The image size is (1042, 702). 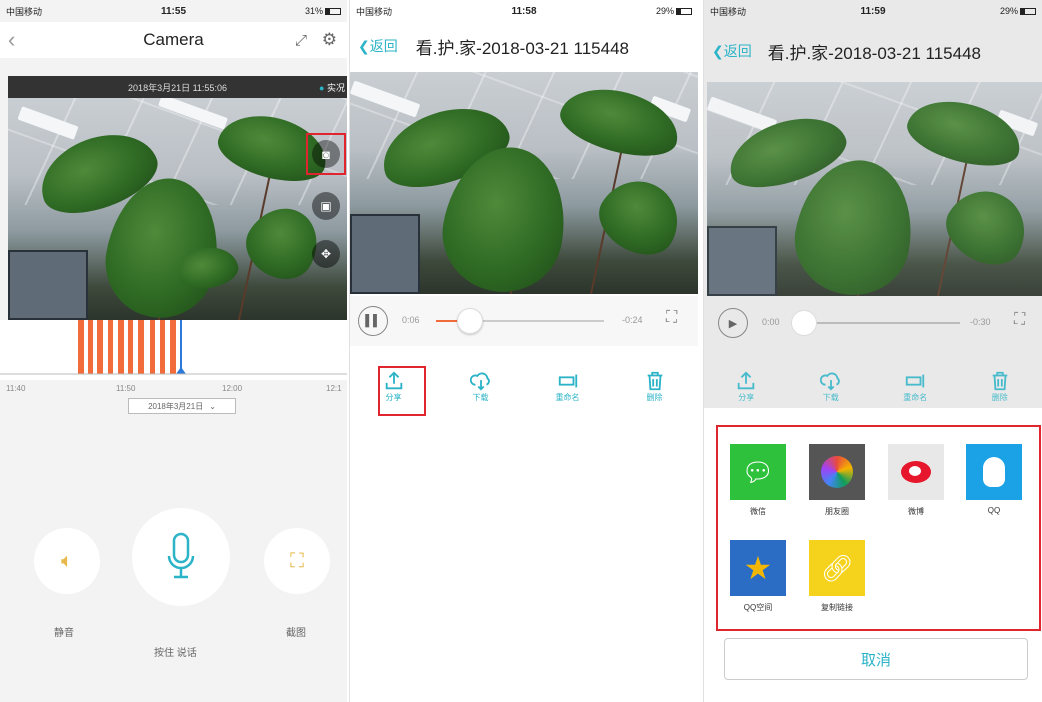 I want to click on speaker-icon: 🔈︎, so click(x=67, y=560).